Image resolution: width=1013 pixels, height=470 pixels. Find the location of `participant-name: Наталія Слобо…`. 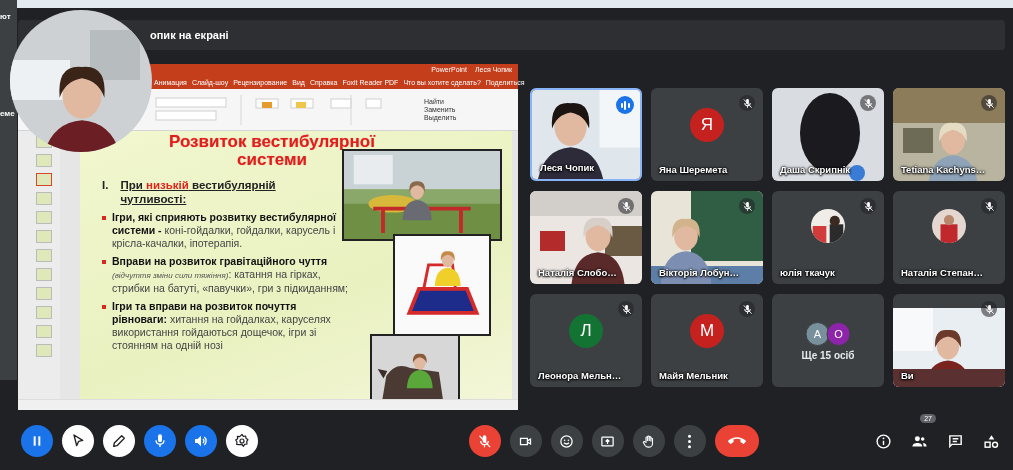

participant-name: Наталія Слобо… is located at coordinates (577, 272).